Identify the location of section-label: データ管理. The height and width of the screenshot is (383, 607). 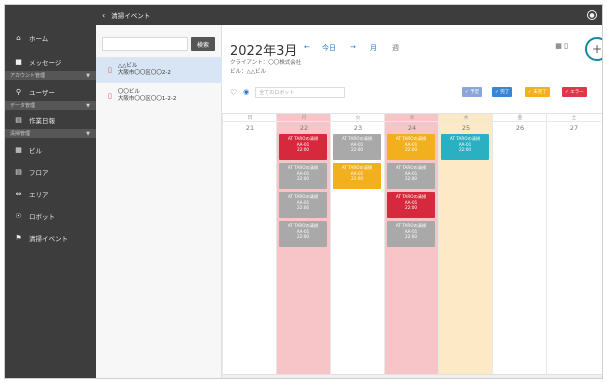
(23, 106).